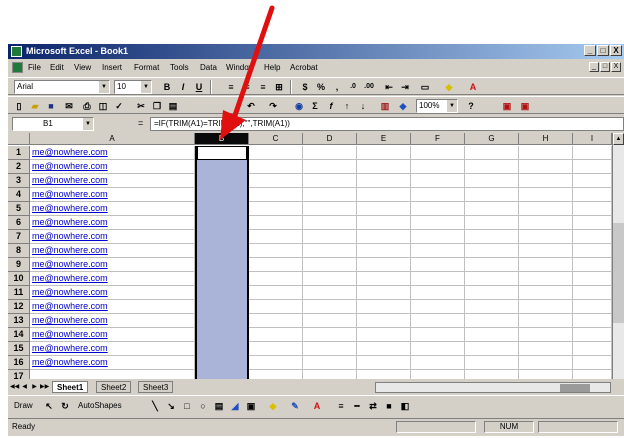 This screenshot has height=438, width=624. What do you see at coordinates (23, 405) in the screenshot?
I see `draw-menu-button: Draw` at bounding box center [23, 405].